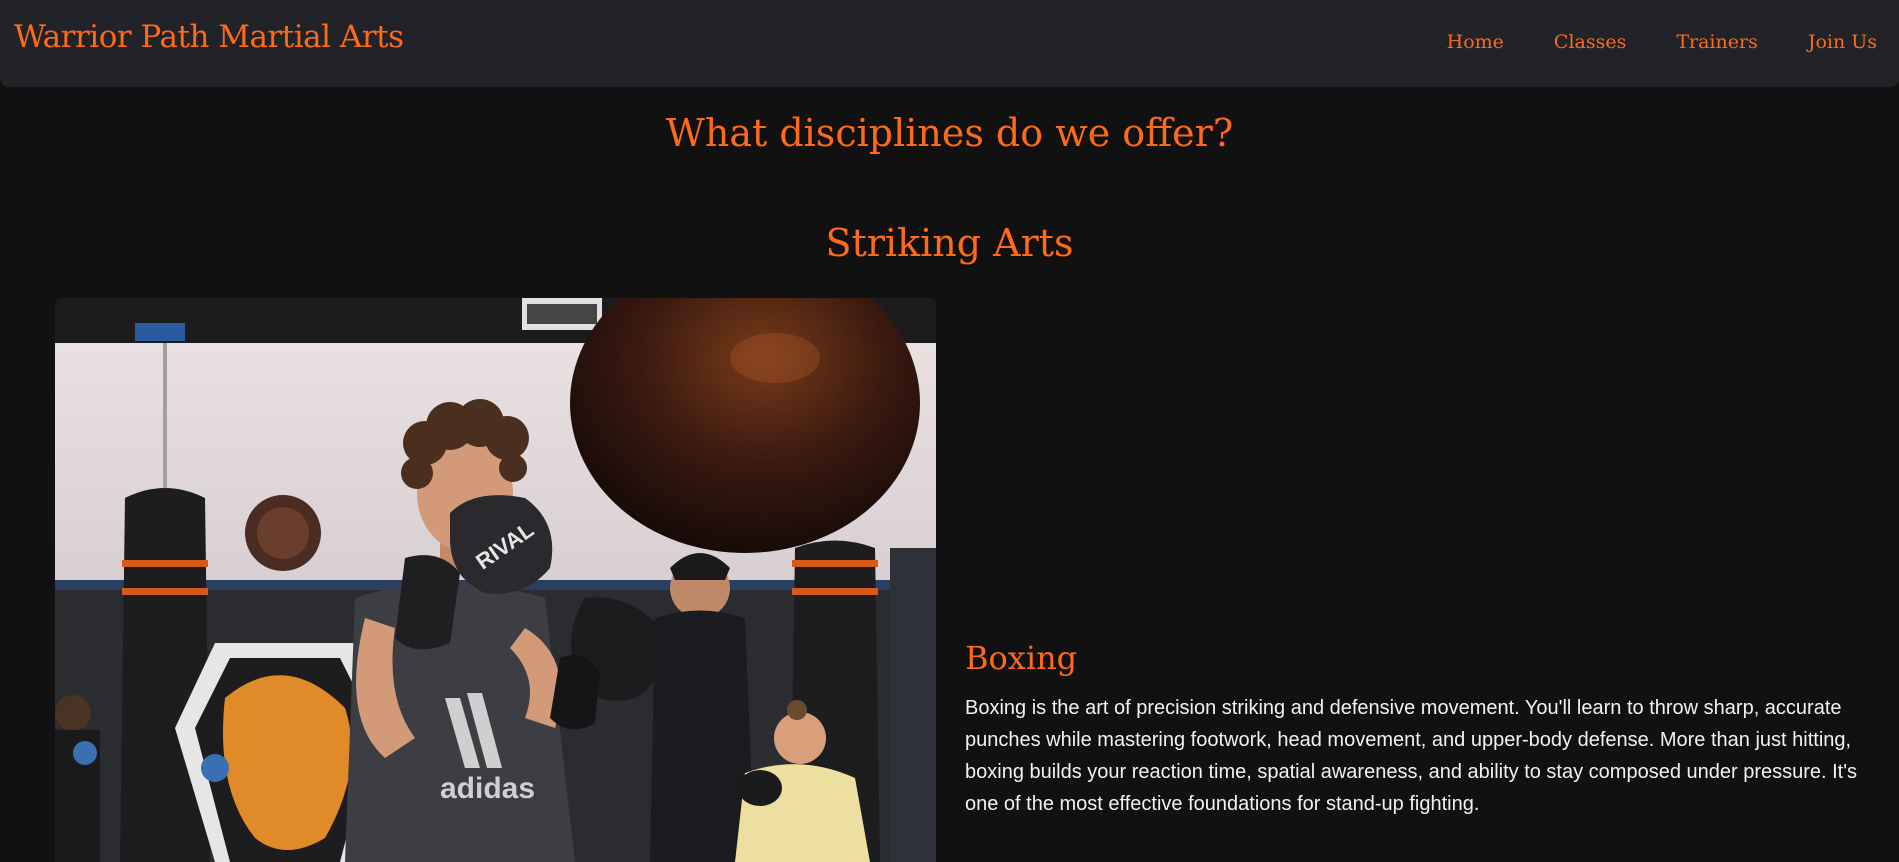 Image resolution: width=1899 pixels, height=862 pixels. Describe the element at coordinates (1637, 42) in the screenshot. I see `nav-links: Home Classes Trainers Join Us` at that location.